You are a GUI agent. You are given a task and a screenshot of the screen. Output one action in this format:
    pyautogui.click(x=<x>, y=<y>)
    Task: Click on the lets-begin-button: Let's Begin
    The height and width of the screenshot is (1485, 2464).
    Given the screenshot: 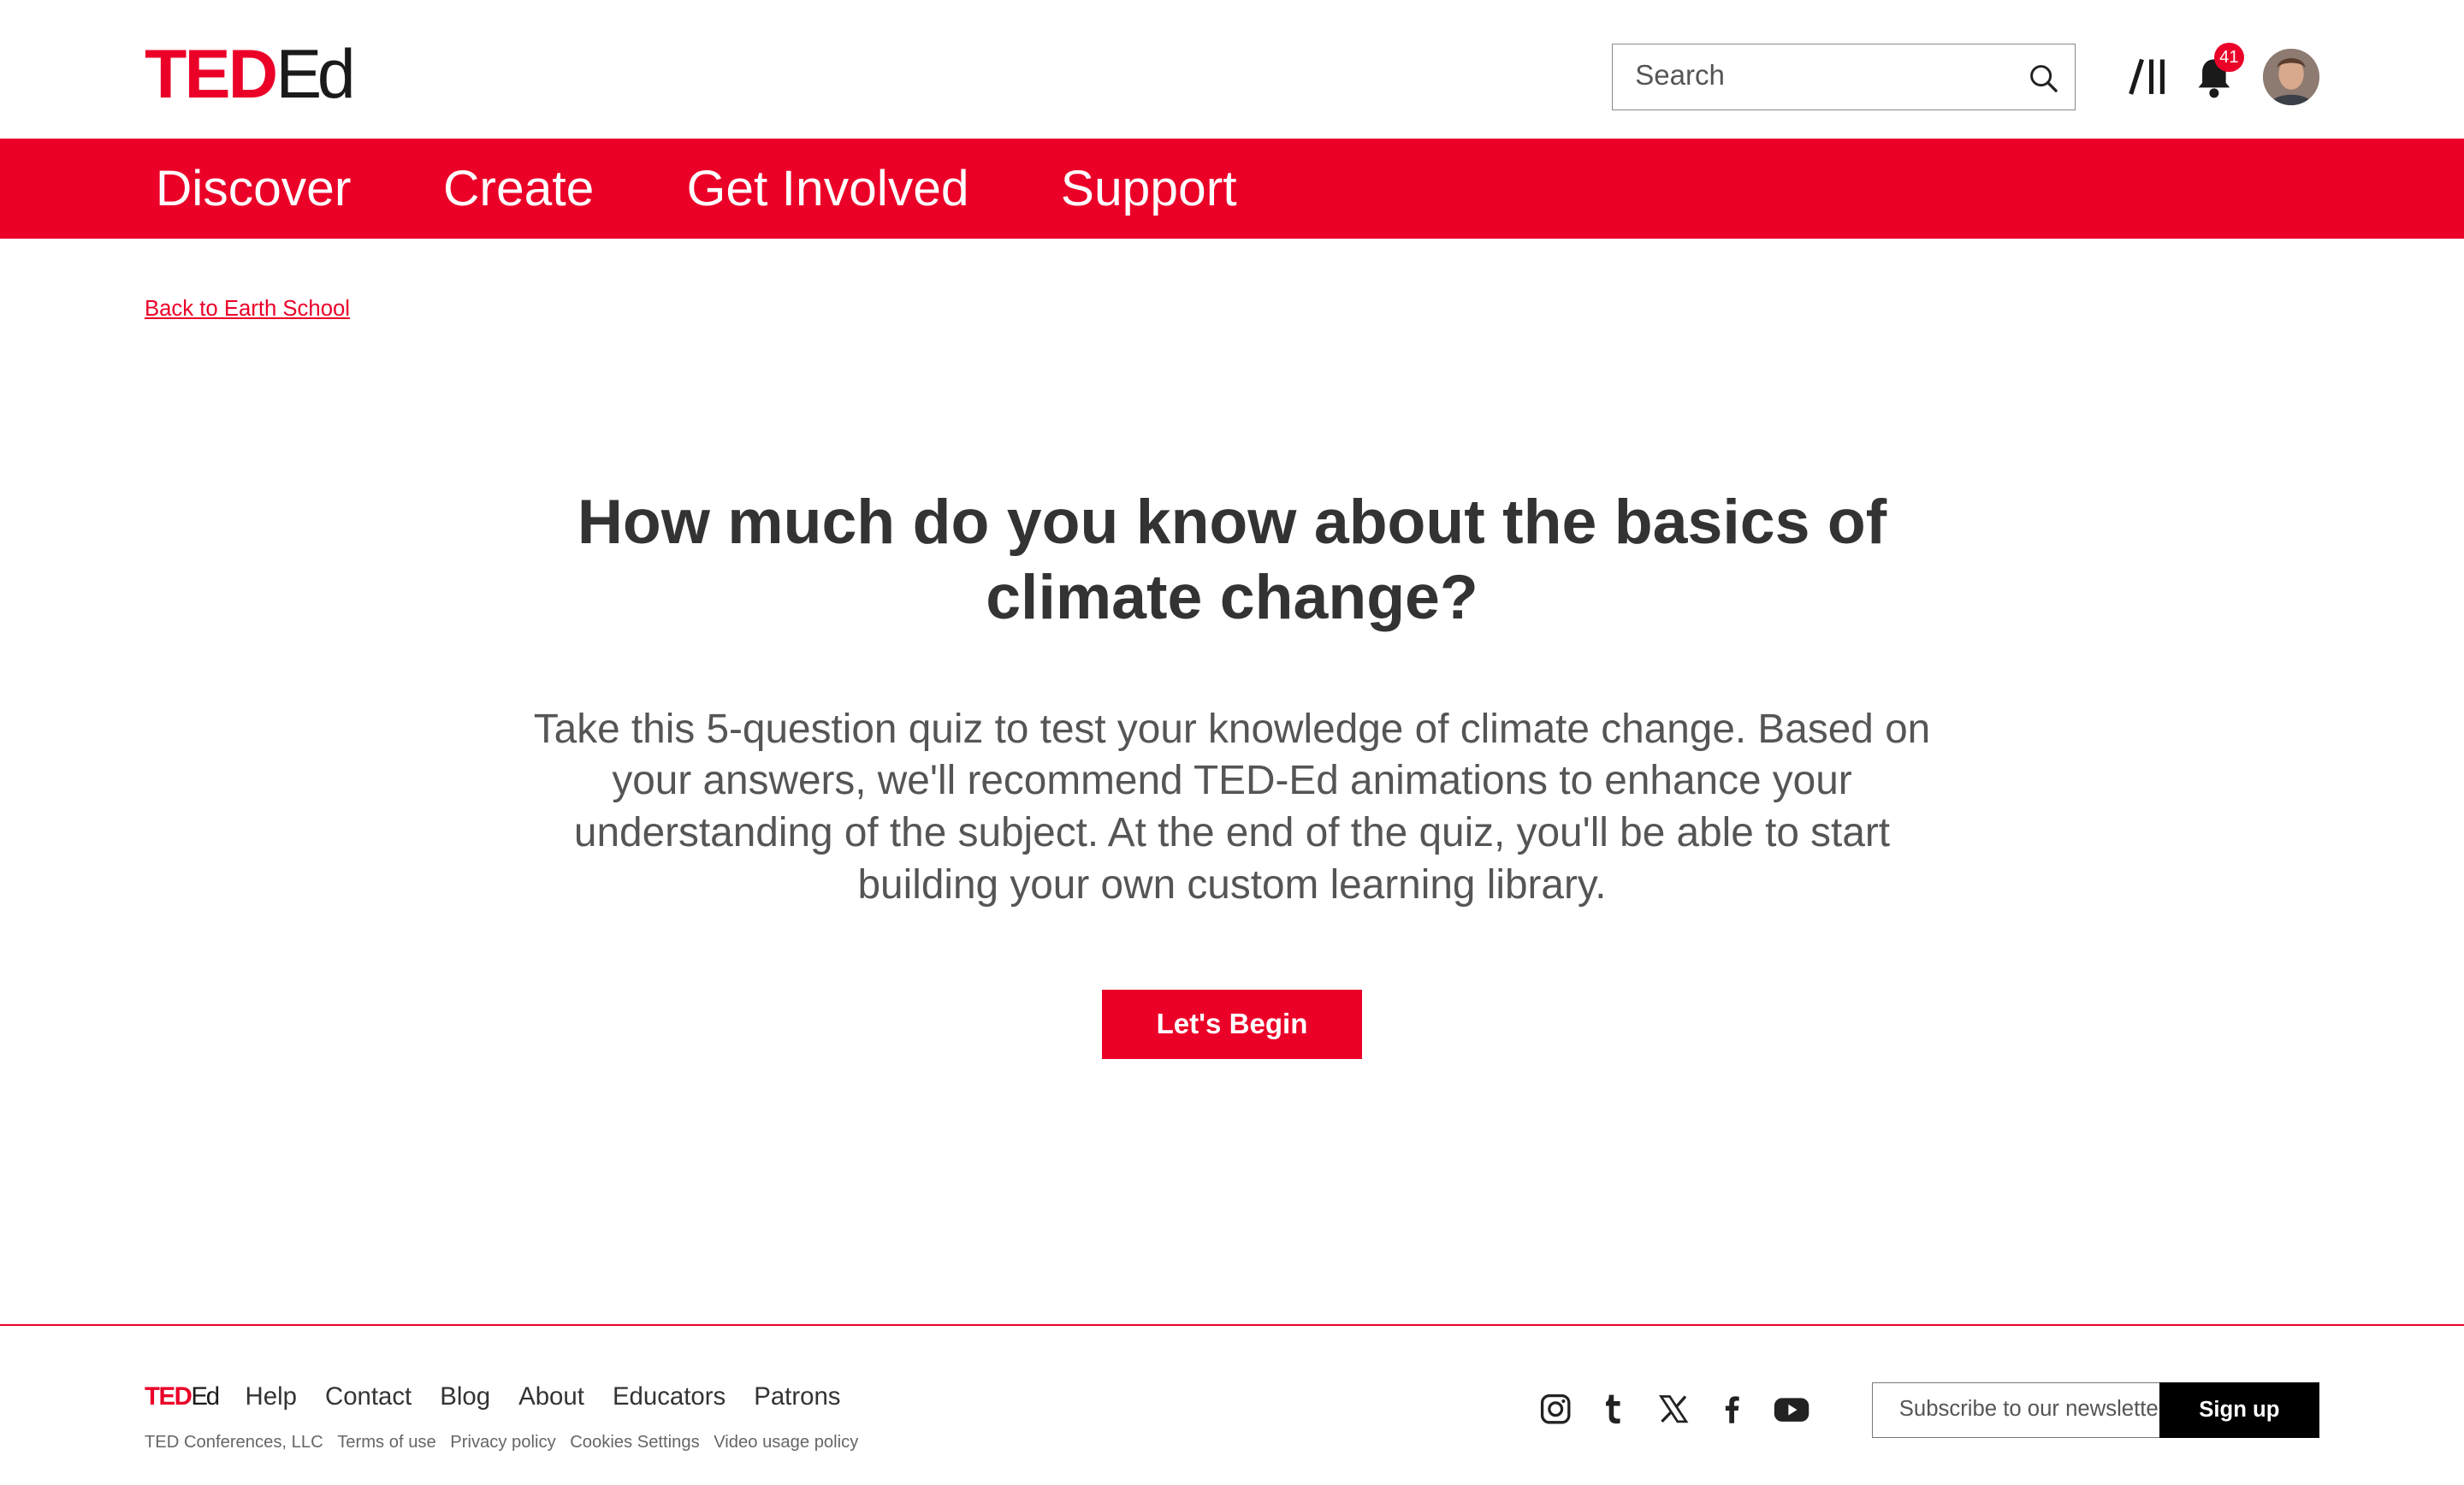 What is the action you would take?
    pyautogui.click(x=1232, y=1024)
    